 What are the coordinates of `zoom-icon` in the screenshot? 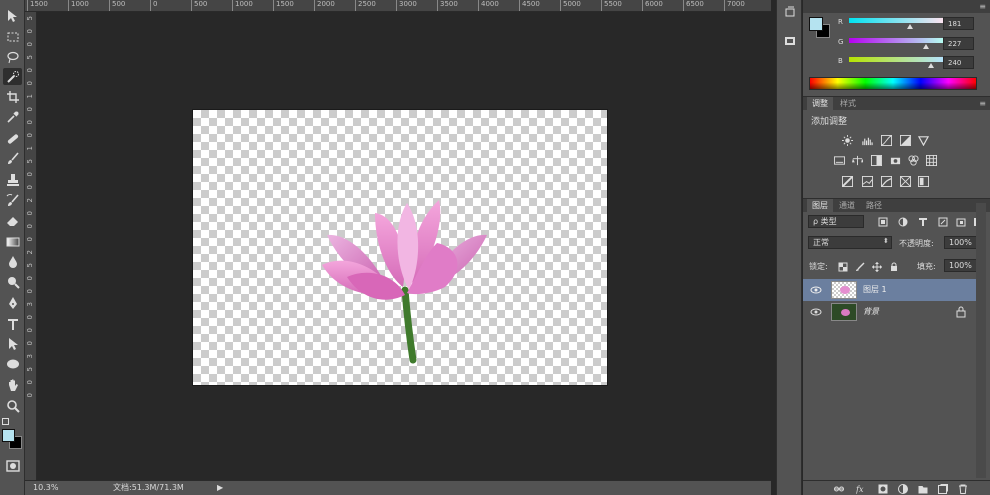 It's located at (12, 405).